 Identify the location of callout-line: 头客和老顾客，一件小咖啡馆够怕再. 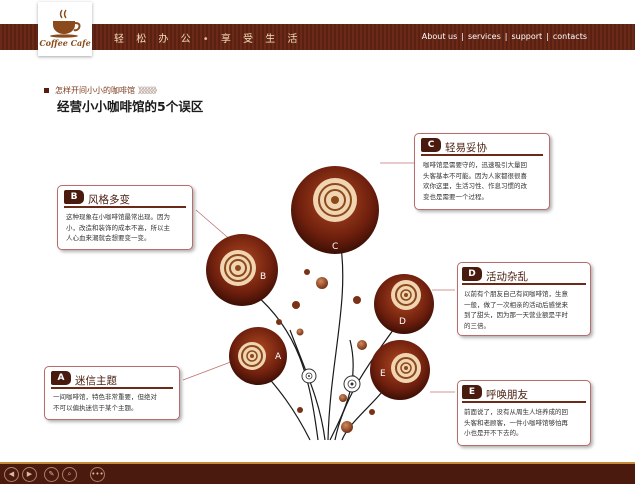
(516, 422).